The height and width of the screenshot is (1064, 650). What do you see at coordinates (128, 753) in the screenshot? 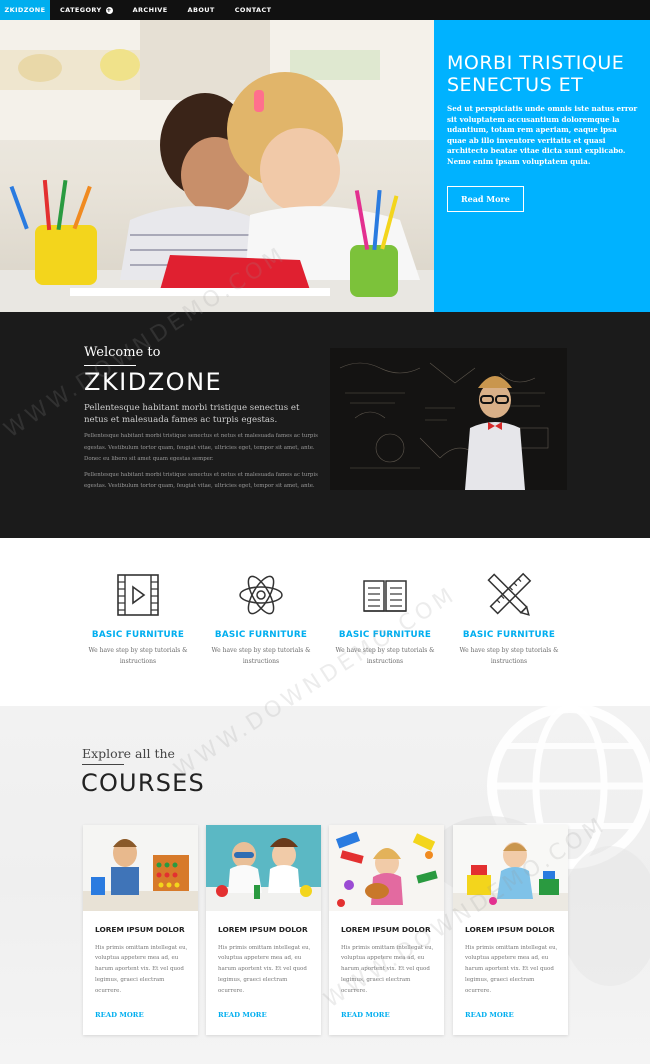
I see `courses-kicker: Explore all the` at bounding box center [128, 753].